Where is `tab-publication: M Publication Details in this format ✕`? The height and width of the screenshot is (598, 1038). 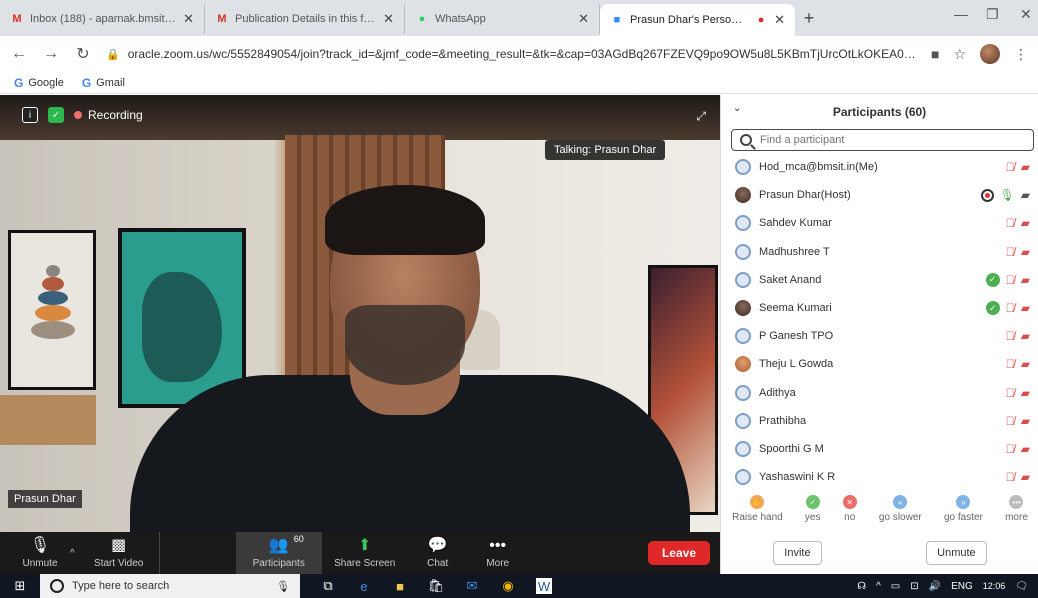 tab-publication: M Publication Details in this format ✕ is located at coordinates (305, 19).